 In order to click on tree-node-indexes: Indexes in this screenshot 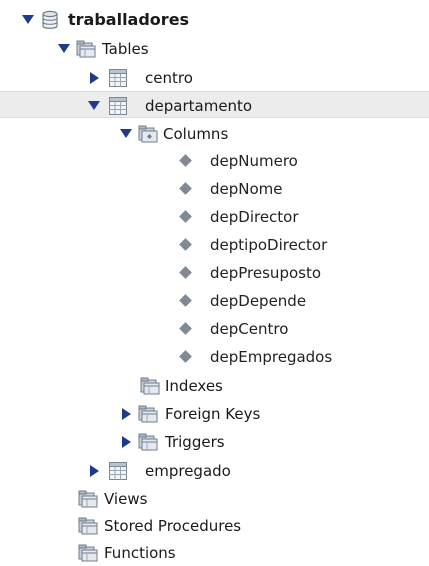, I will do `click(214, 385)`.